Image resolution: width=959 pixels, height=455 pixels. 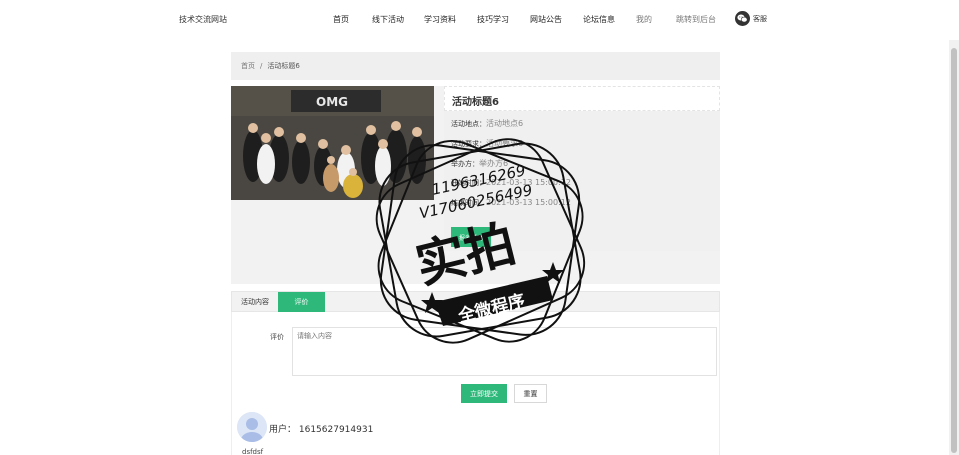 I want to click on nav-announcements: 网站公告, so click(x=546, y=19).